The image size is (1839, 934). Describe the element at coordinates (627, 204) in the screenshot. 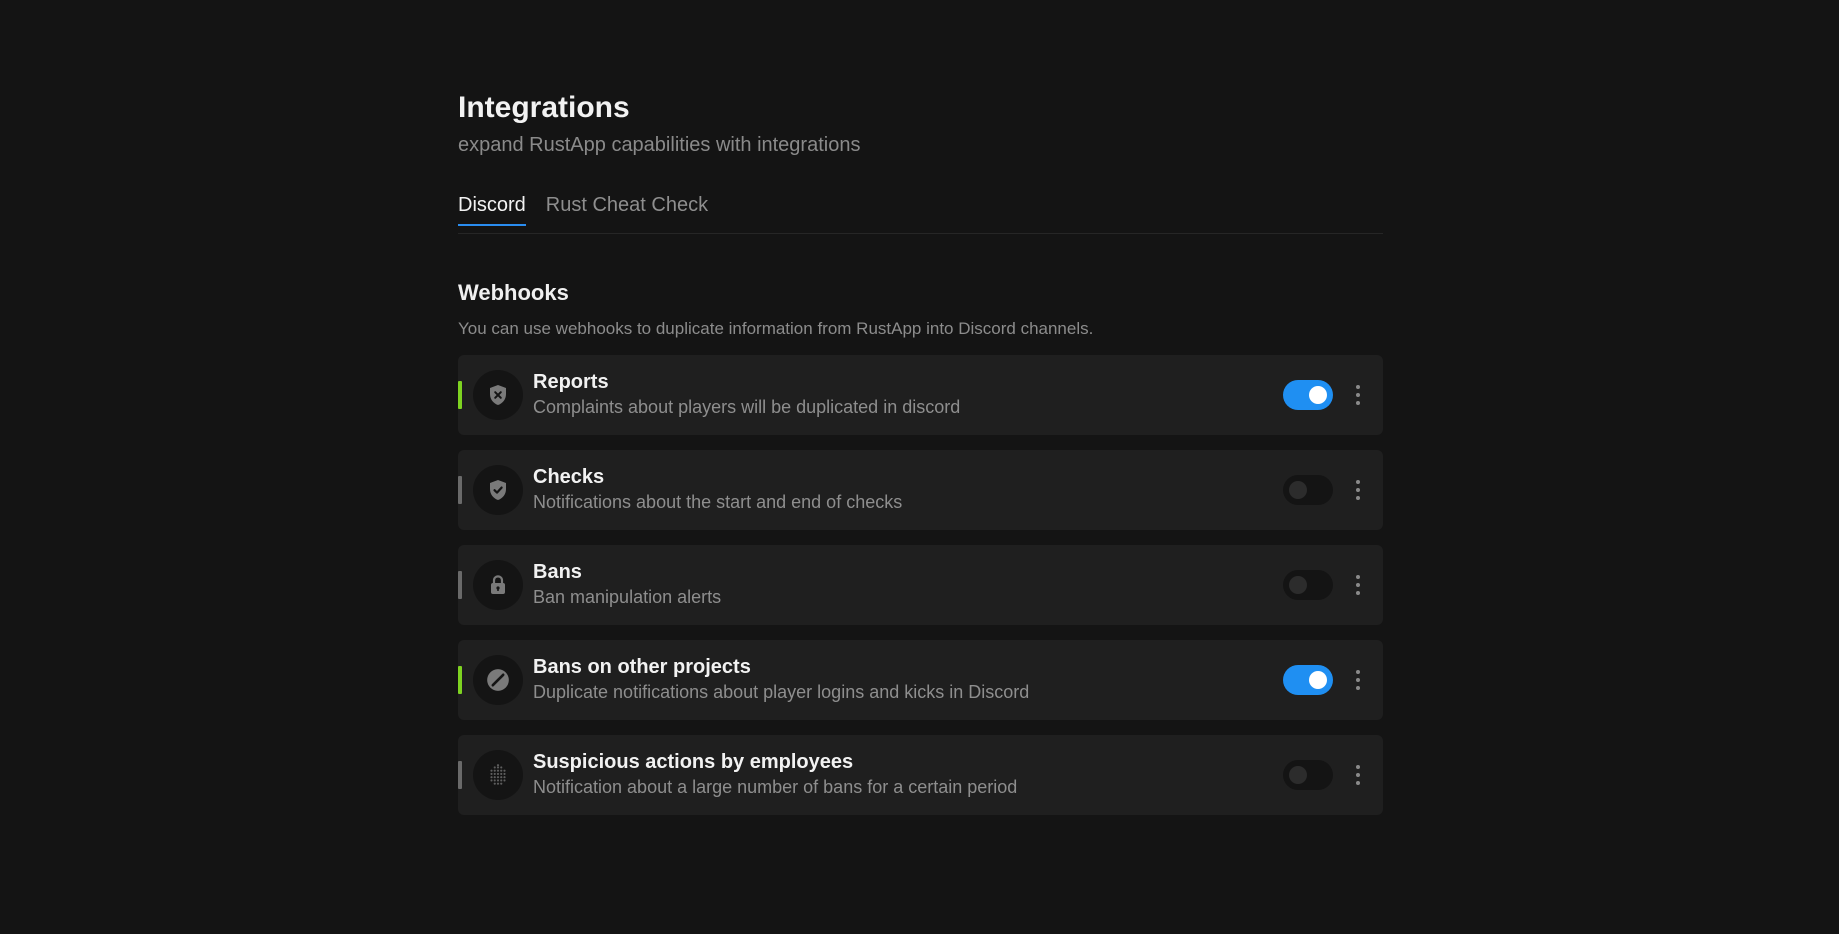

I see `tab-rust-cheat-check: Rust Cheat Check` at that location.